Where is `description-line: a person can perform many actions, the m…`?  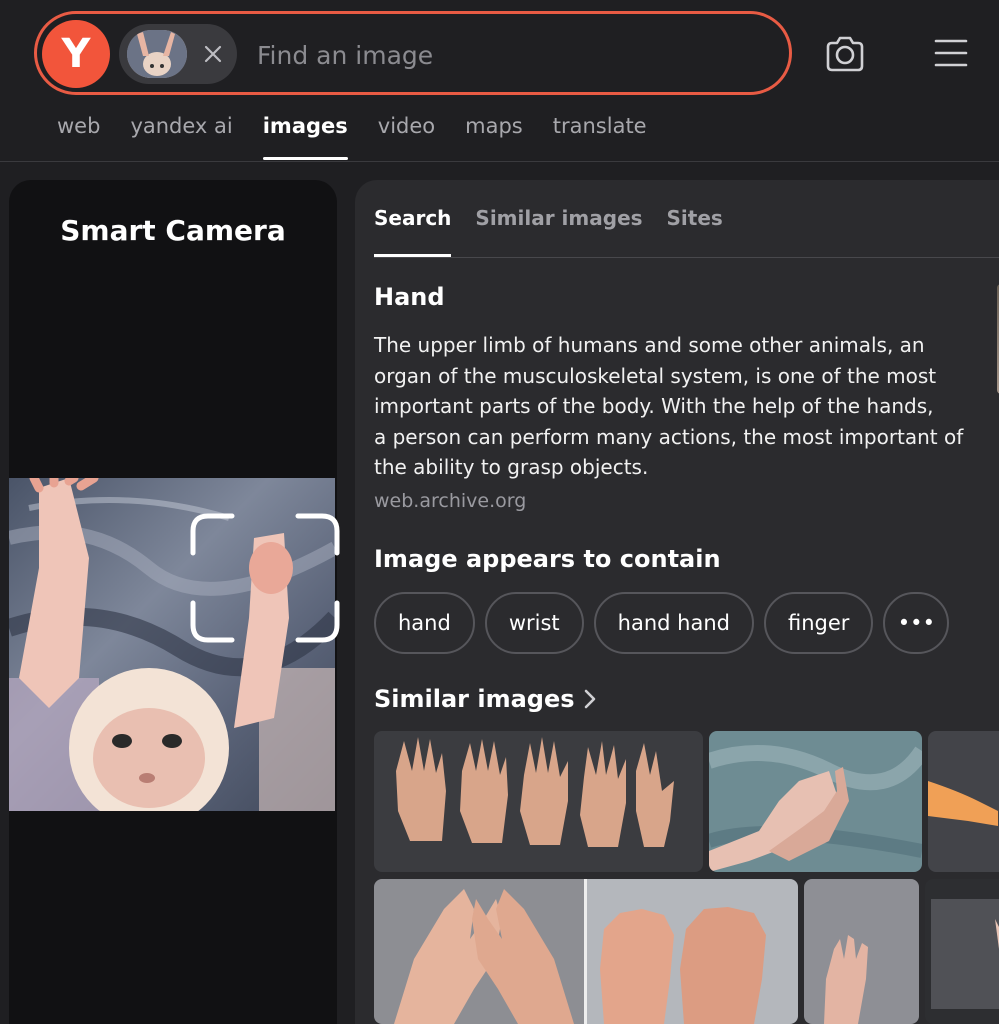
description-line: a person can perform many actions, the m… is located at coordinates (669, 436).